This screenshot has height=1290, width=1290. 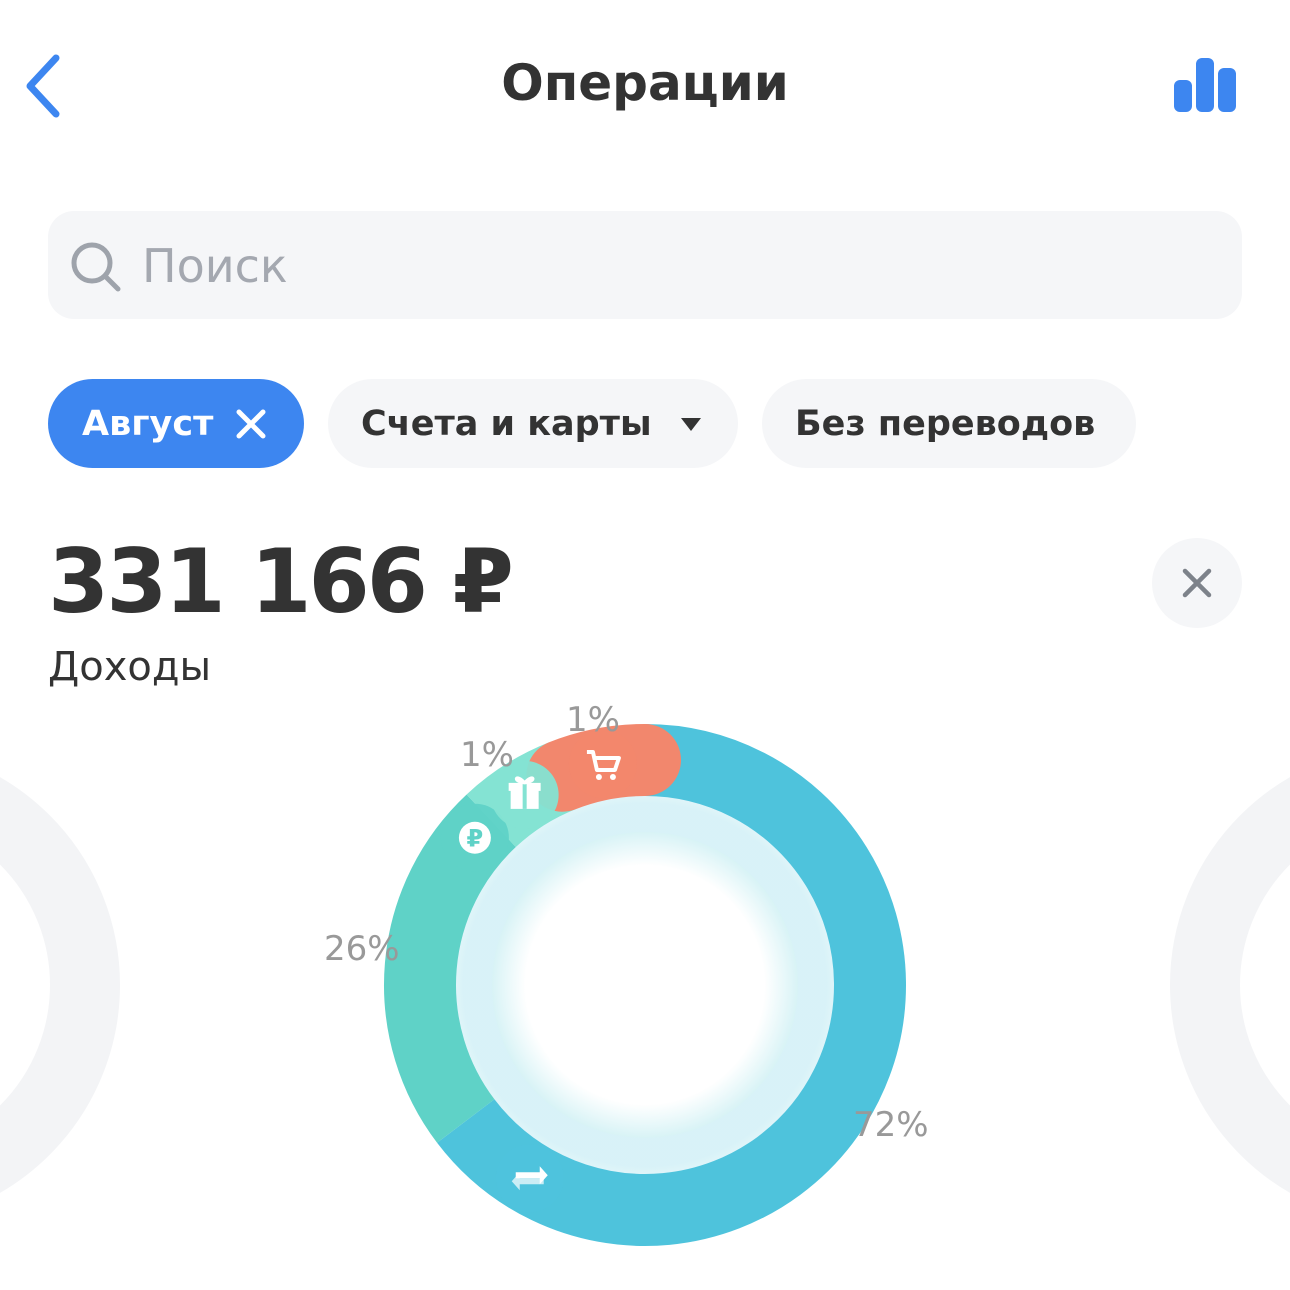 I want to click on bar-chart-icon, so click(x=1205, y=85).